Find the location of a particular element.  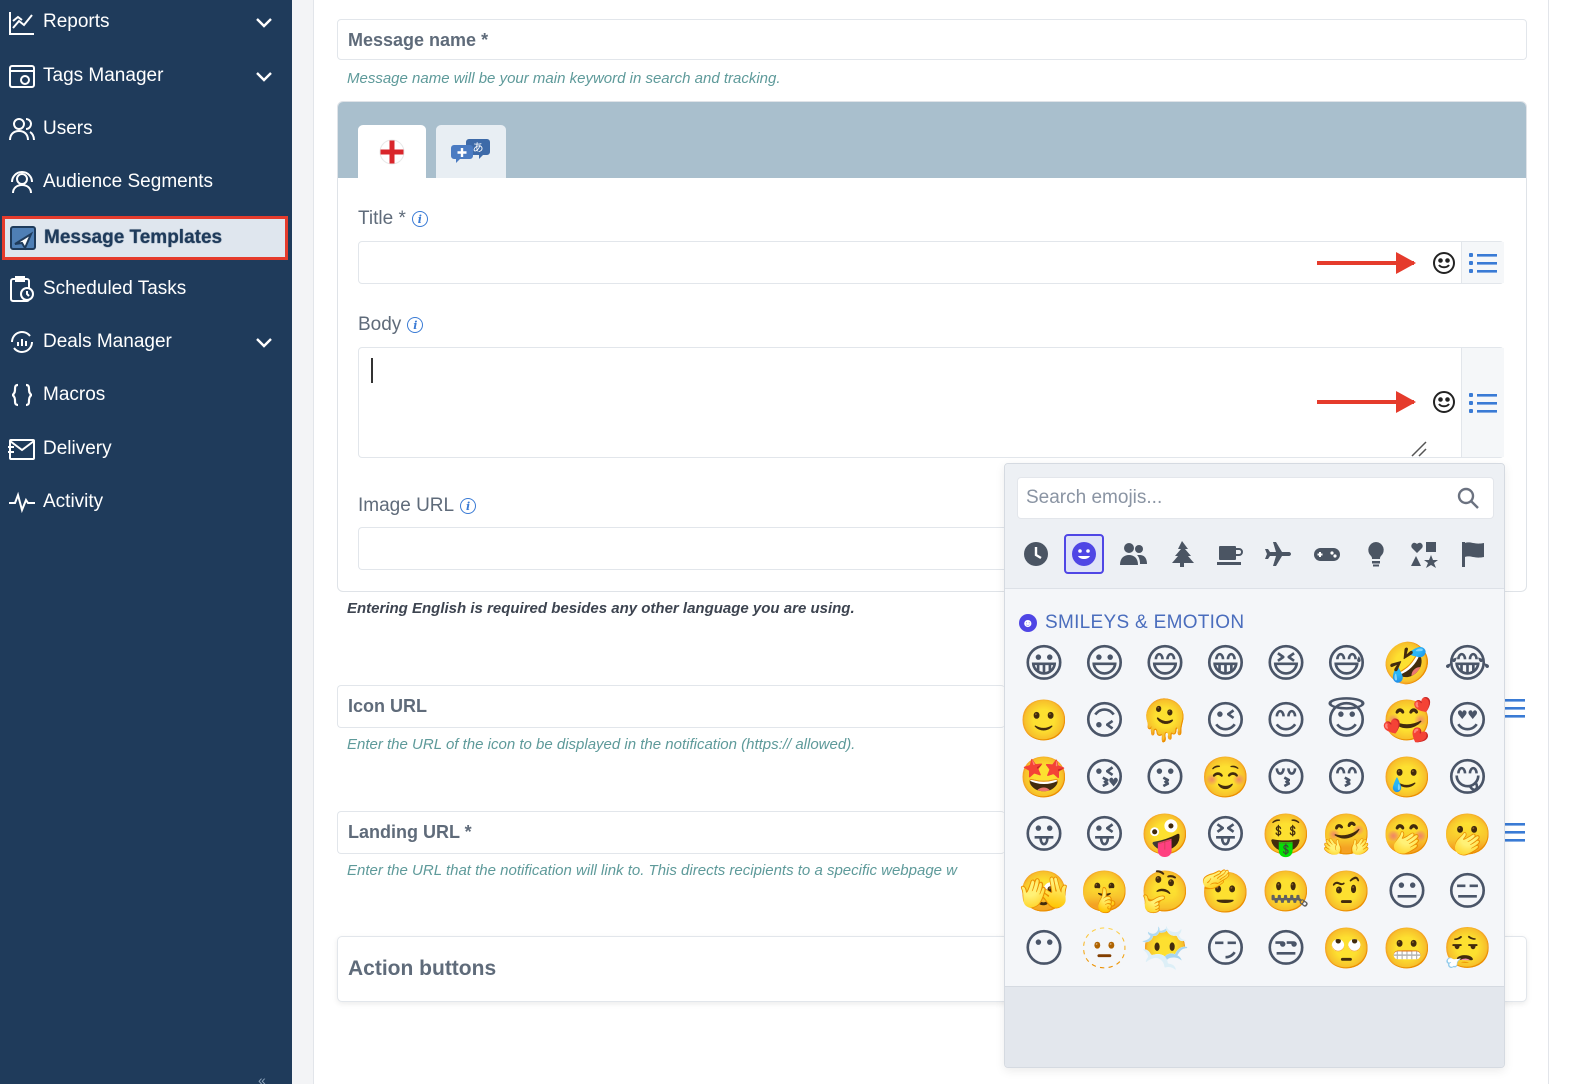

emoji-item: 🤐 is located at coordinates (1286, 892).